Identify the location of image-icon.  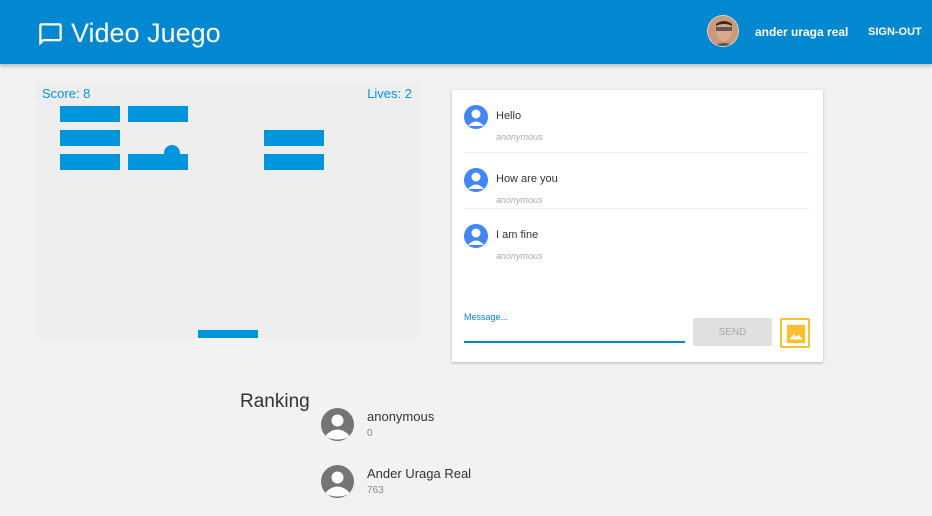
(796, 334).